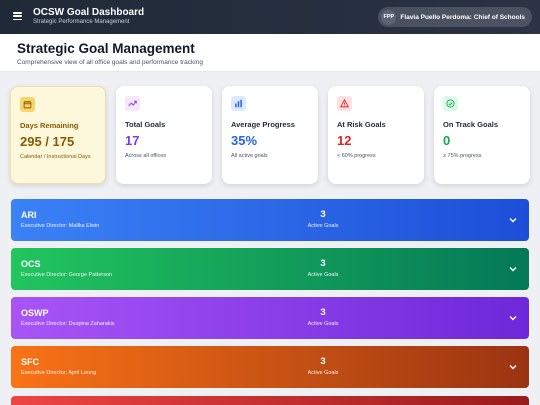 The height and width of the screenshot is (405, 540). Describe the element at coordinates (263, 124) in the screenshot. I see `stat-label: Average Progress` at that location.